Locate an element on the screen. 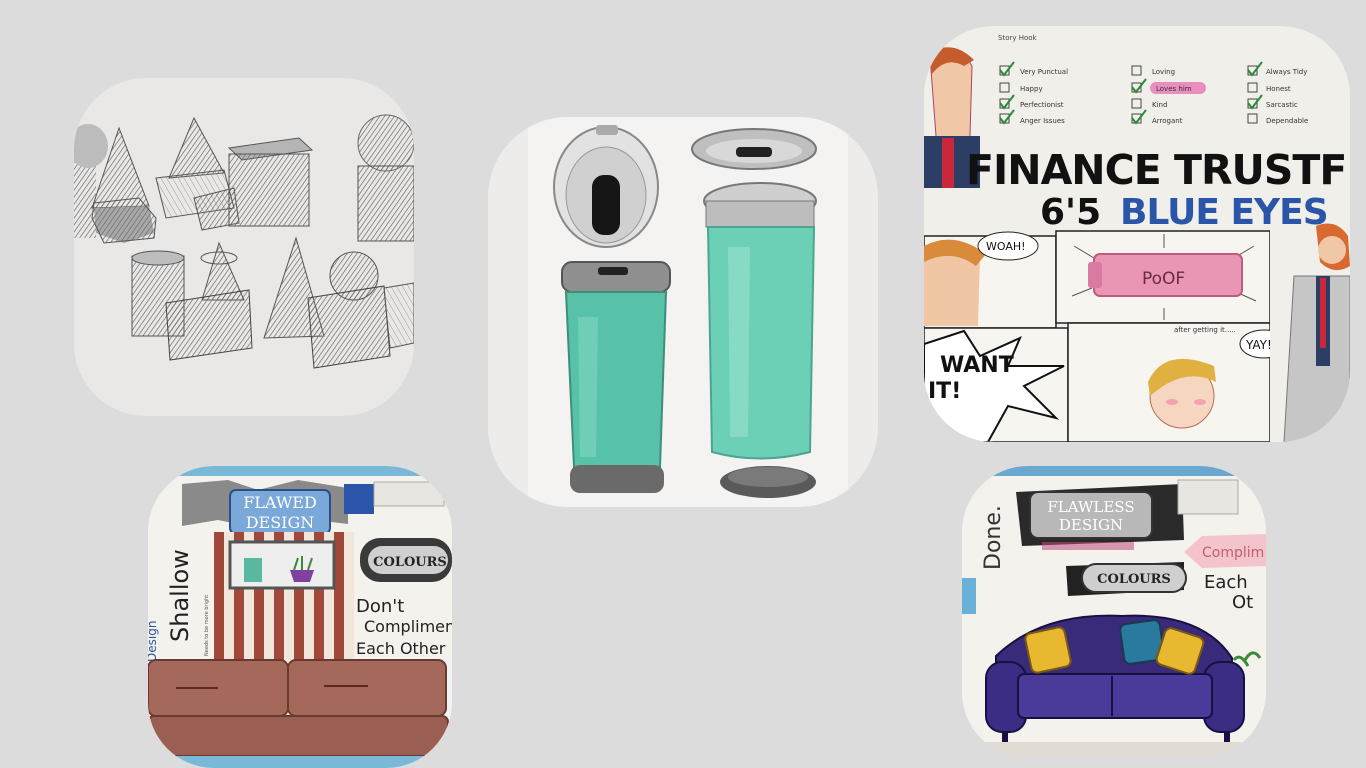  trait-2-0: Always Tidy is located at coordinates (1286, 72).